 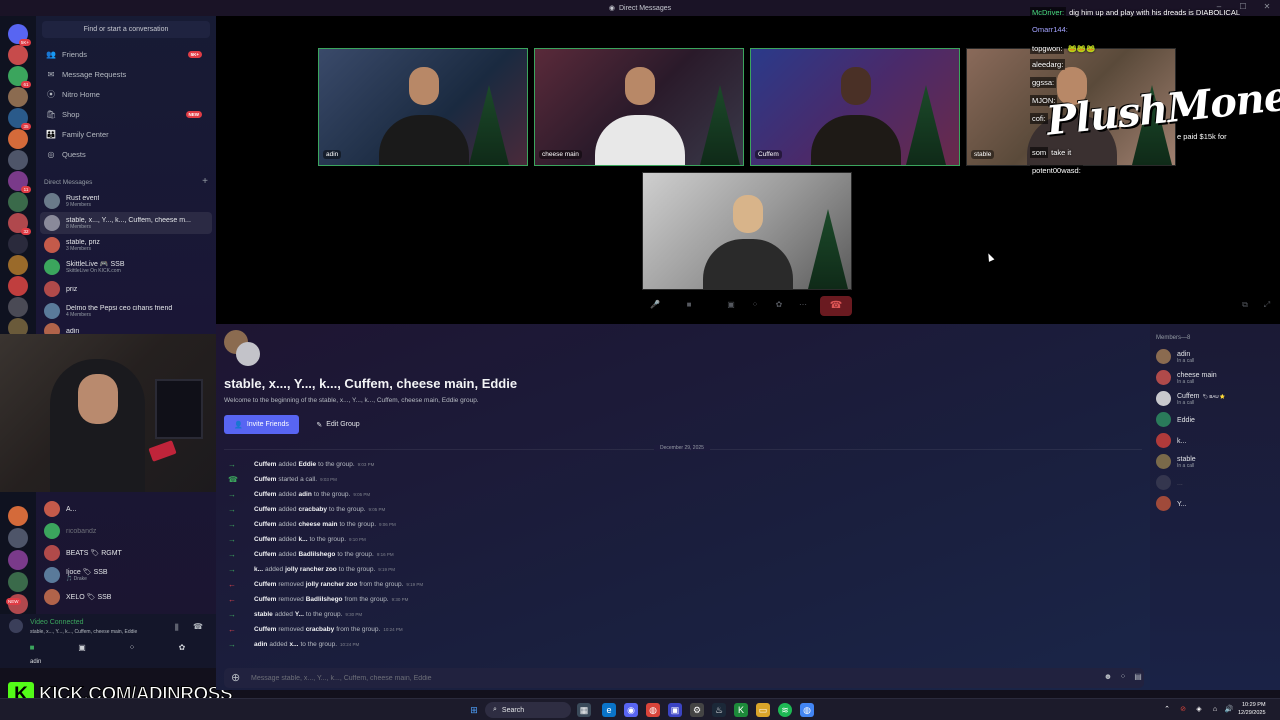 I want to click on video-tile: Cuffem, so click(x=855, y=107).